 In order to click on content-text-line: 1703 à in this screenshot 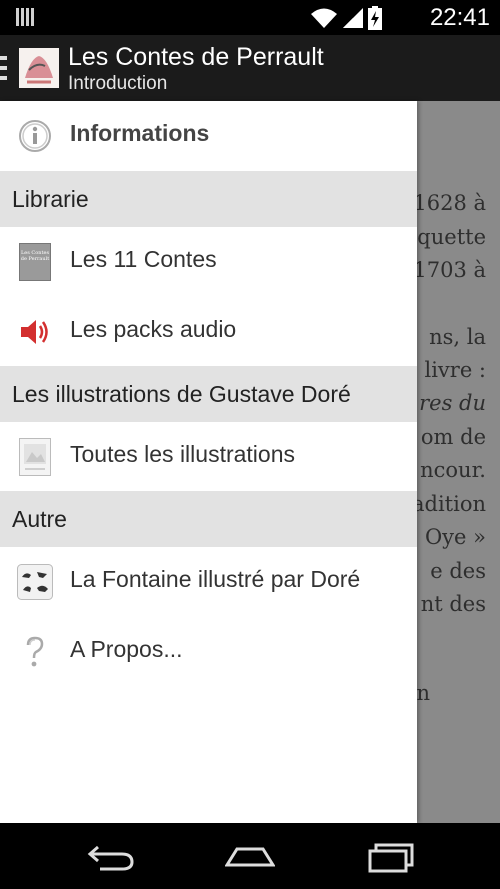, I will do `click(449, 270)`.